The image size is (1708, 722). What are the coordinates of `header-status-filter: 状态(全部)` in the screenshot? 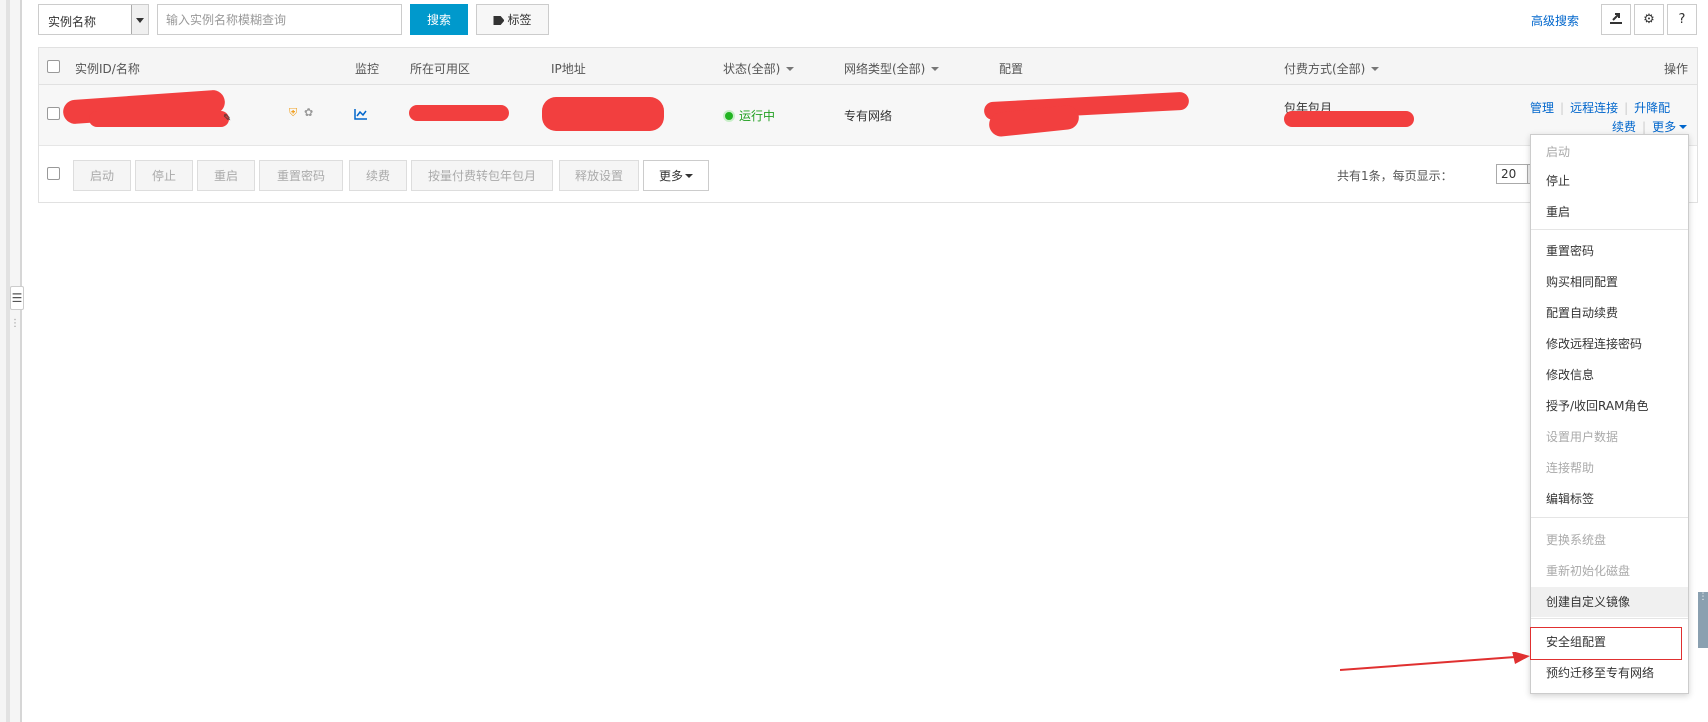 It's located at (759, 68).